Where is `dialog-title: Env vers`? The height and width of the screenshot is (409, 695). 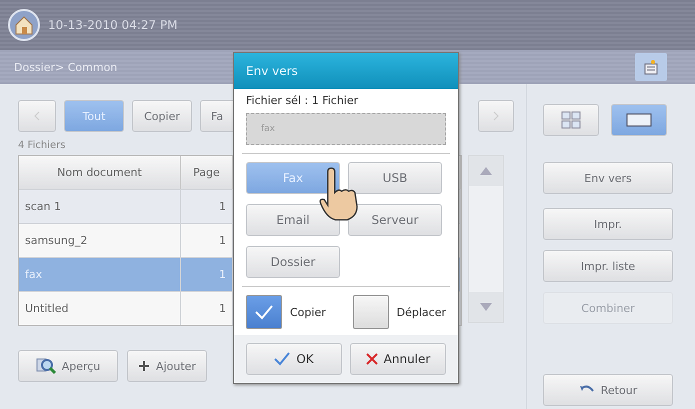
dialog-title: Env vers is located at coordinates (346, 71).